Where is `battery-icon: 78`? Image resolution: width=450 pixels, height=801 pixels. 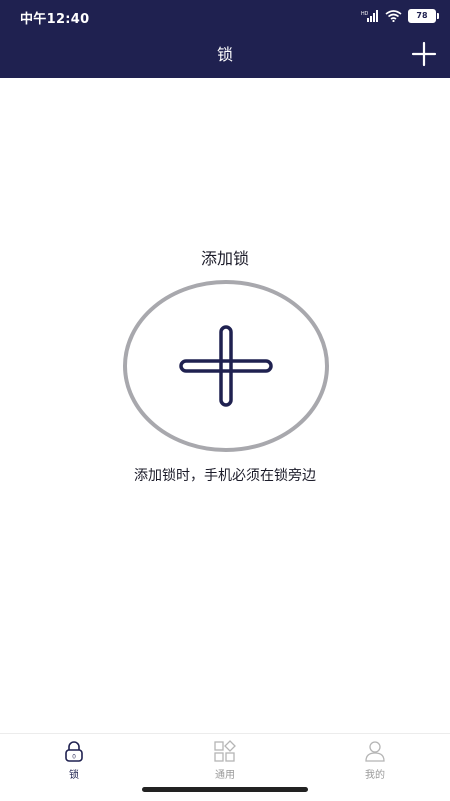
battery-icon: 78 is located at coordinates (423, 16).